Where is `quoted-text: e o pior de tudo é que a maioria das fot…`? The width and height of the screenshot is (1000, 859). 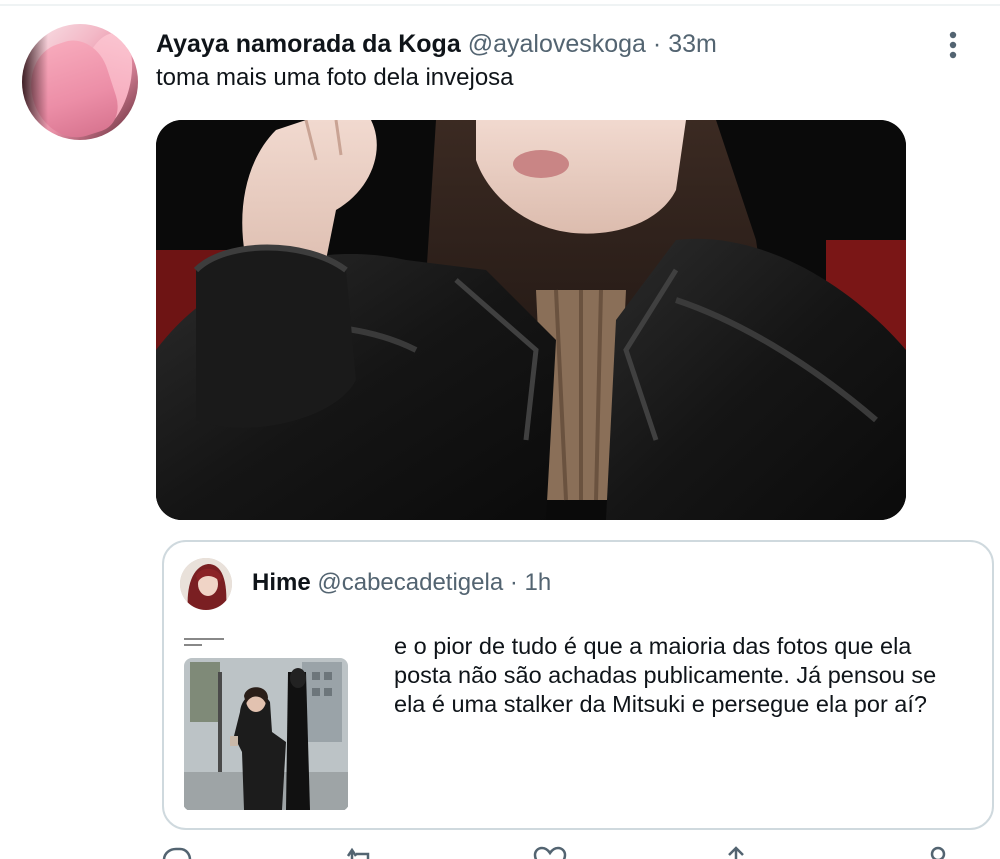
quoted-text: e o pior de tudo é que a maioria das fot… is located at coordinates (665, 675).